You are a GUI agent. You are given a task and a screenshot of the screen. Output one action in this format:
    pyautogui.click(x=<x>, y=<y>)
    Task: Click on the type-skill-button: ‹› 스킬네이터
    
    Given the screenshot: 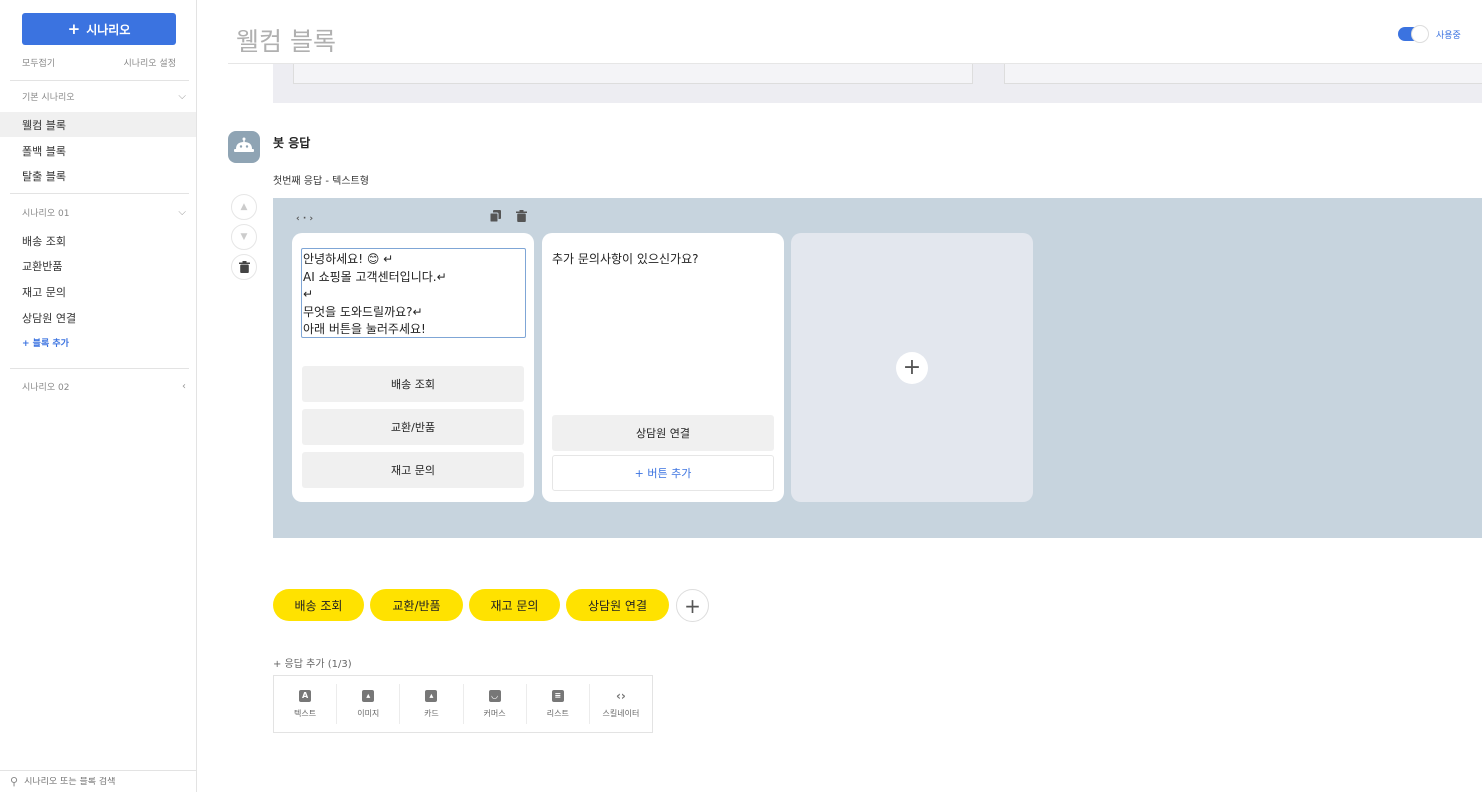 What is the action you would take?
    pyautogui.click(x=621, y=704)
    